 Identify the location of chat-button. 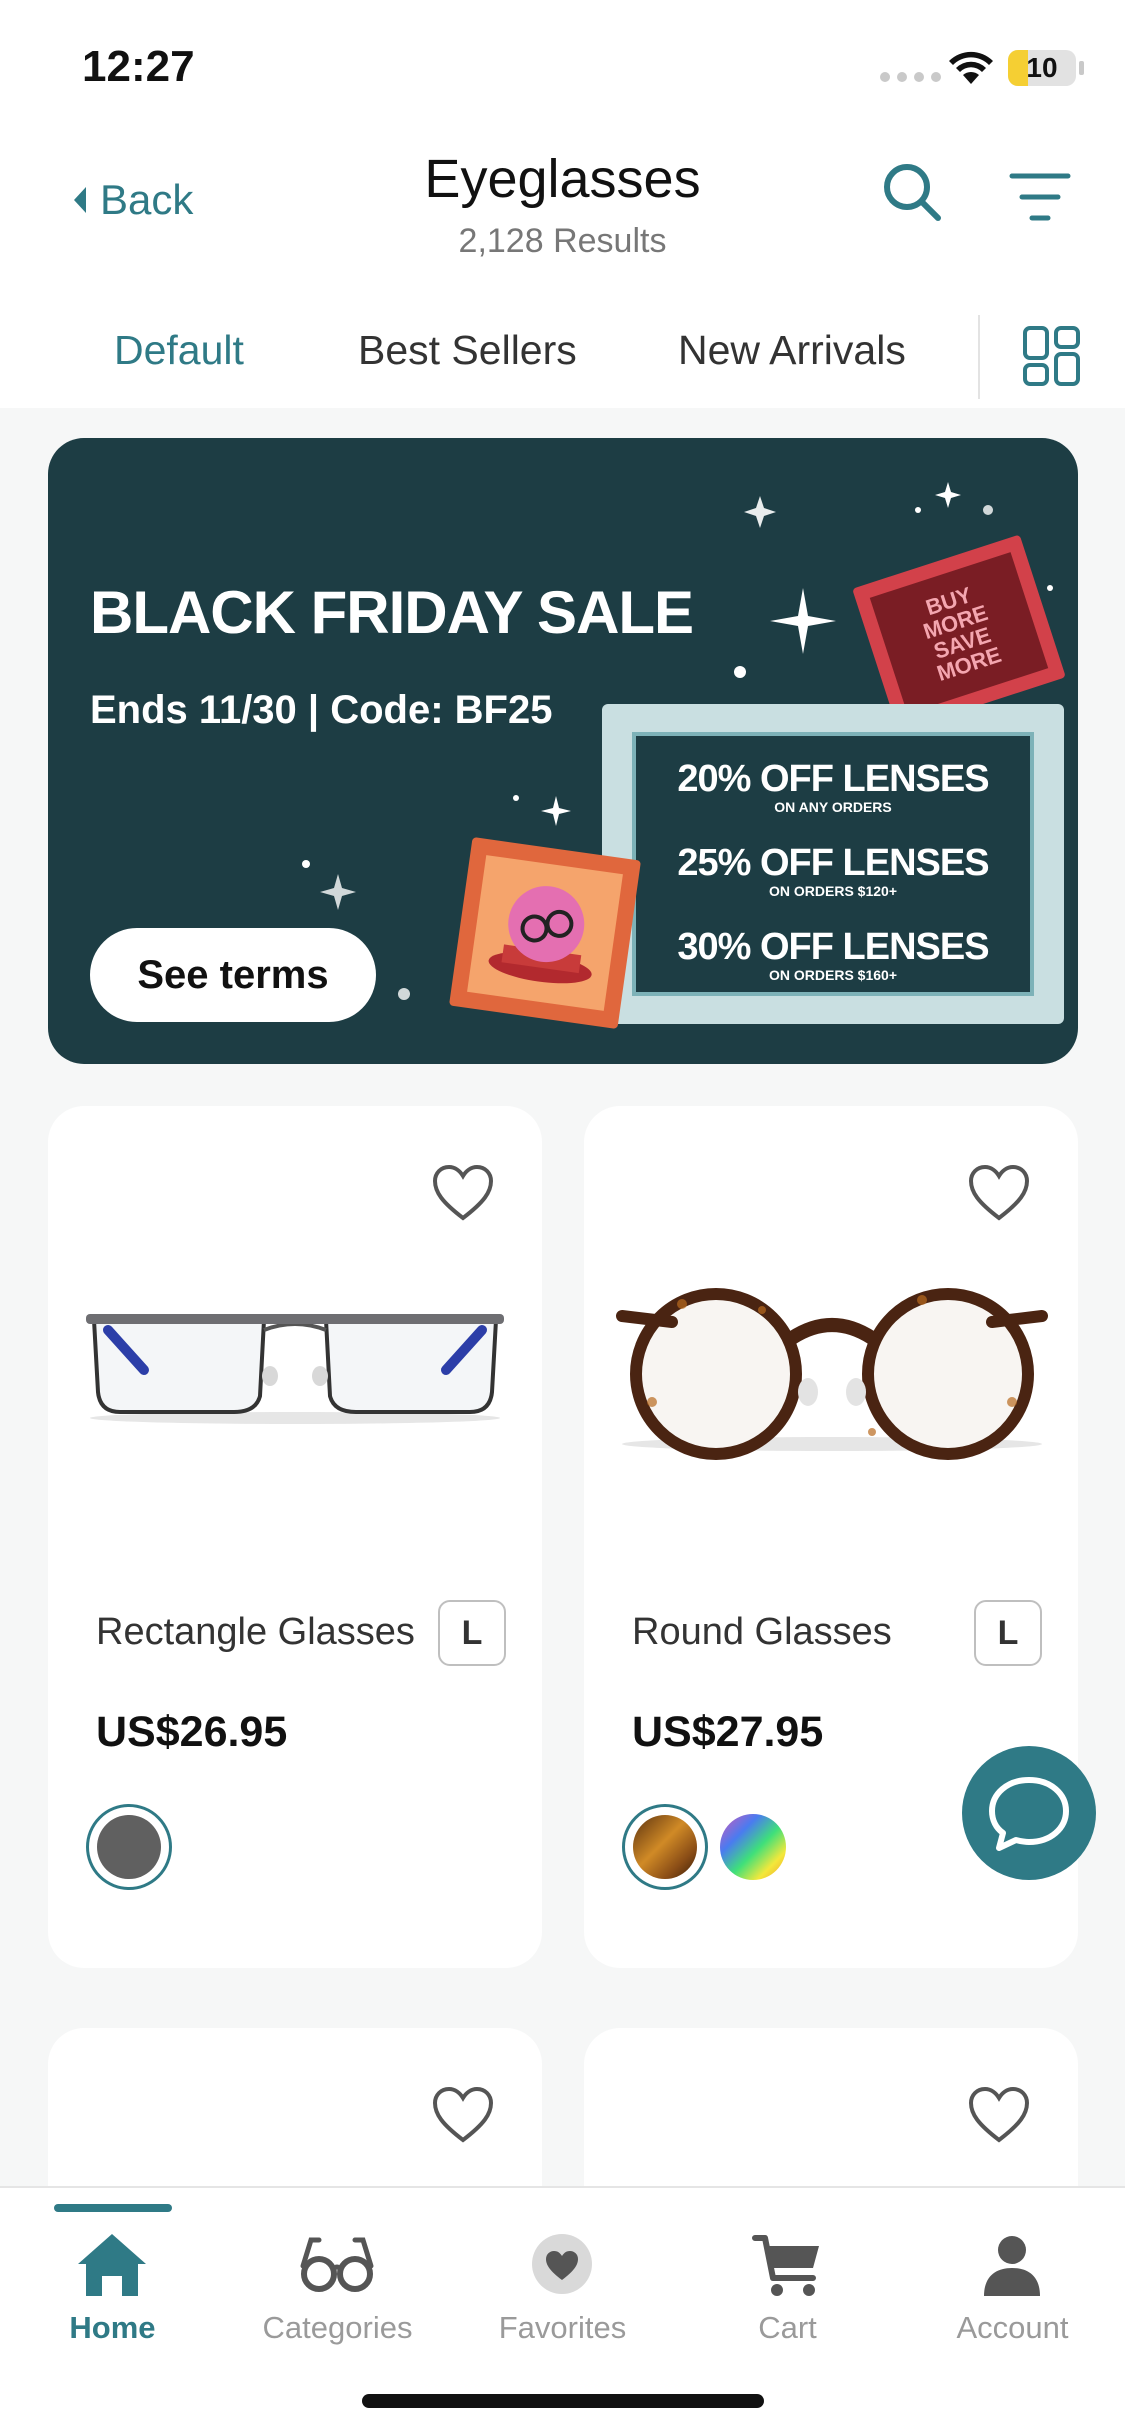
(1029, 1813).